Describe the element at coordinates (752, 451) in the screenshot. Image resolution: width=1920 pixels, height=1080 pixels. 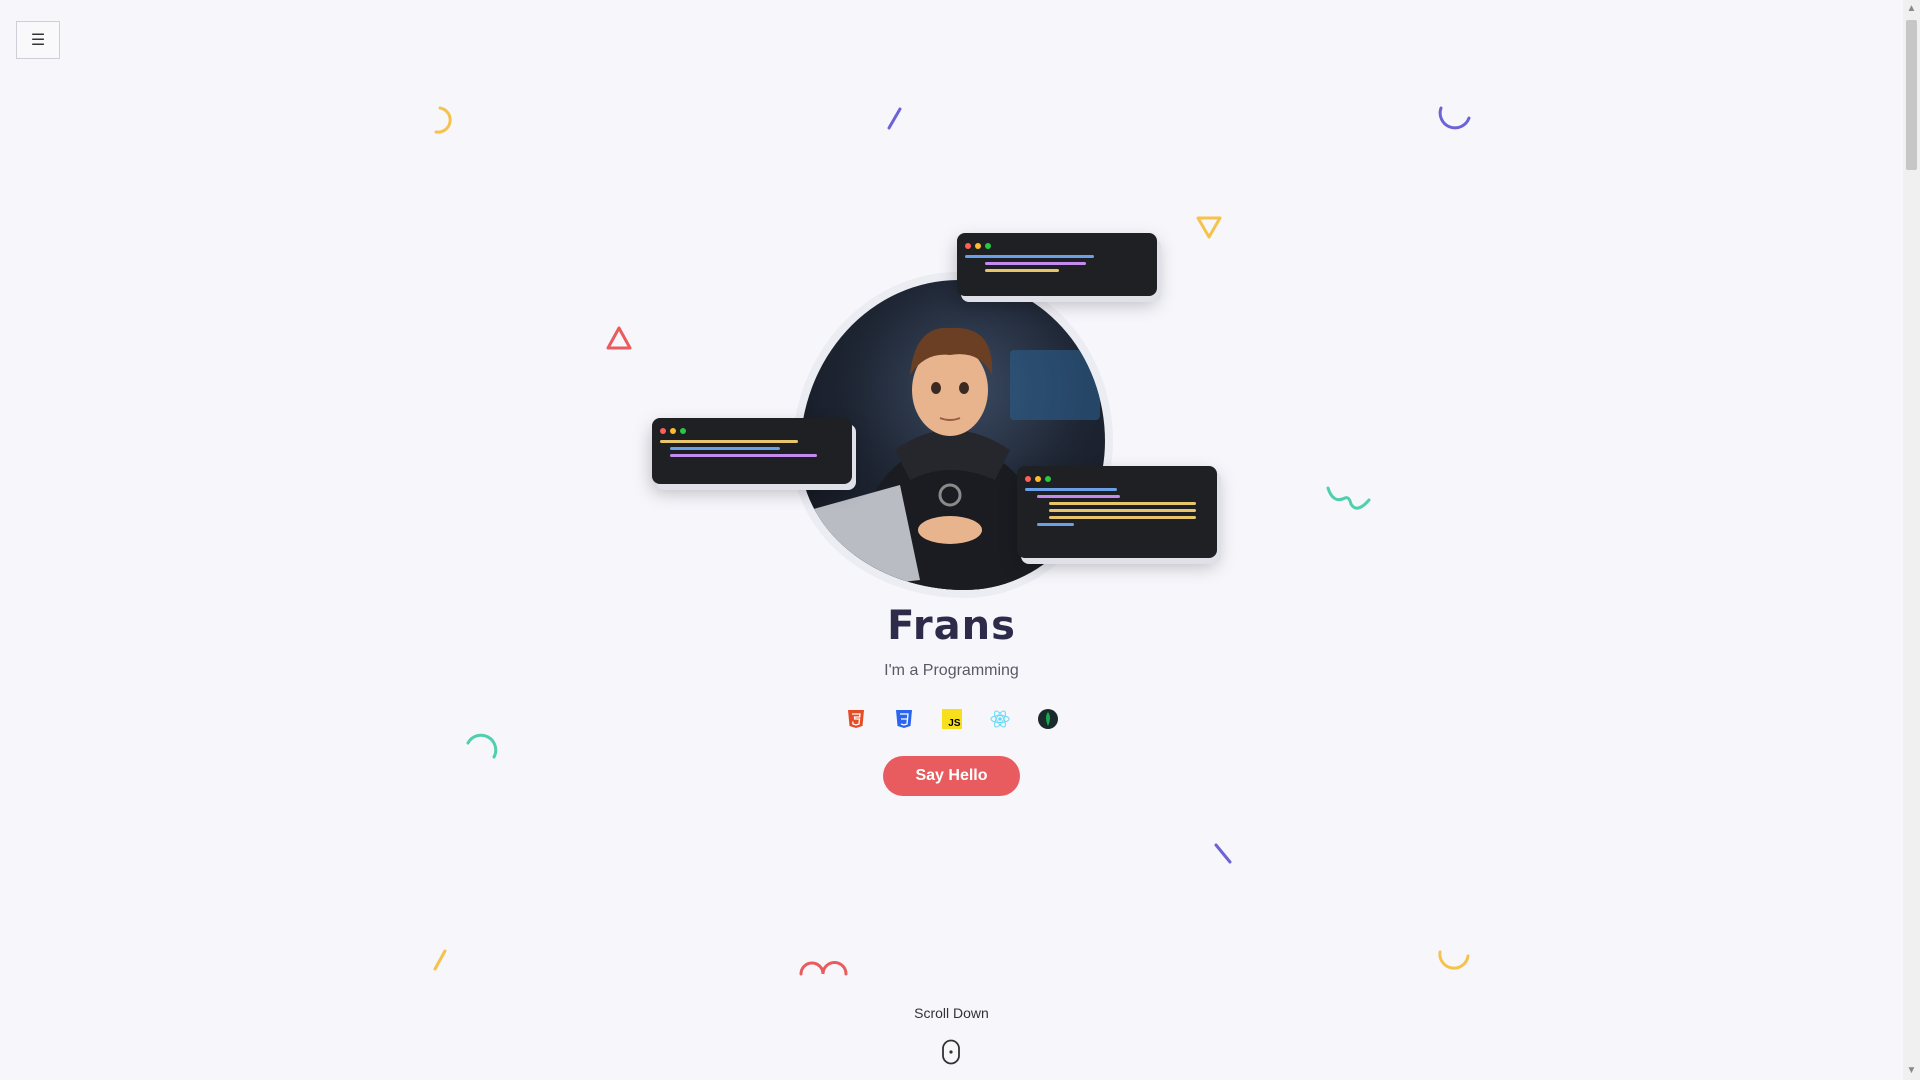
I see `code-snippet-card-left` at that location.